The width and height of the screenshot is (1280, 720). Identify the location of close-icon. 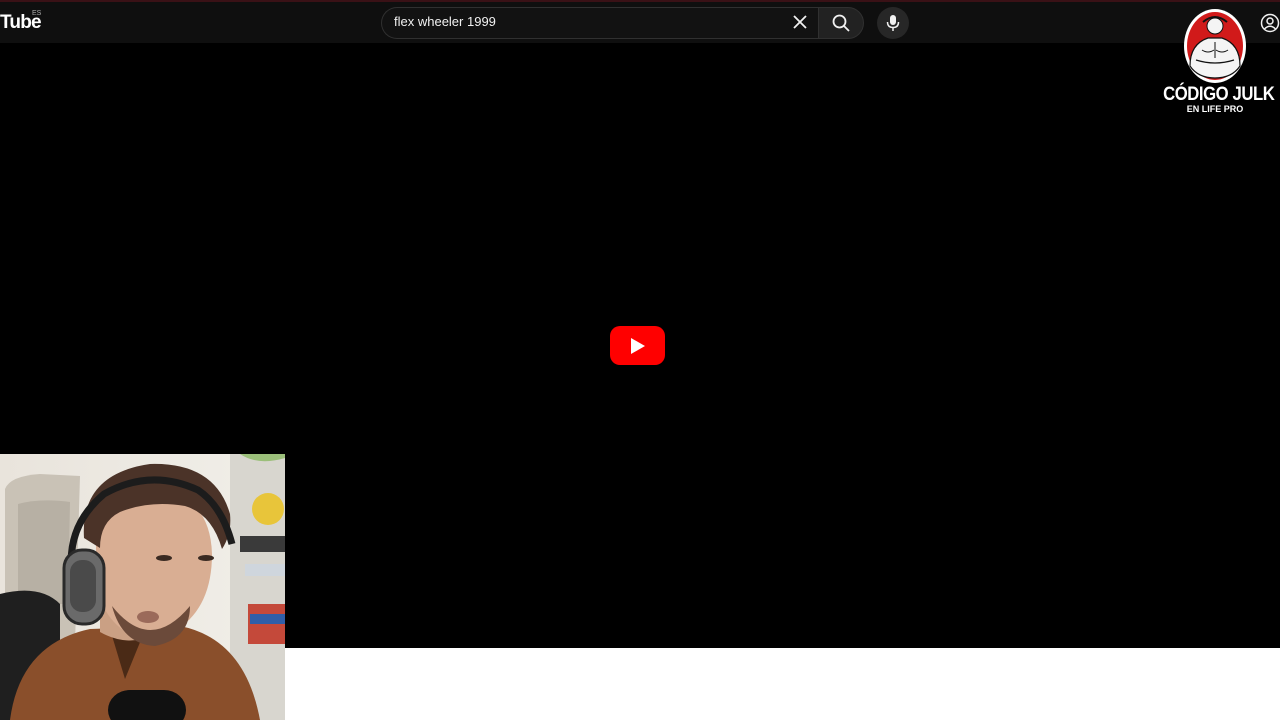
(800, 22).